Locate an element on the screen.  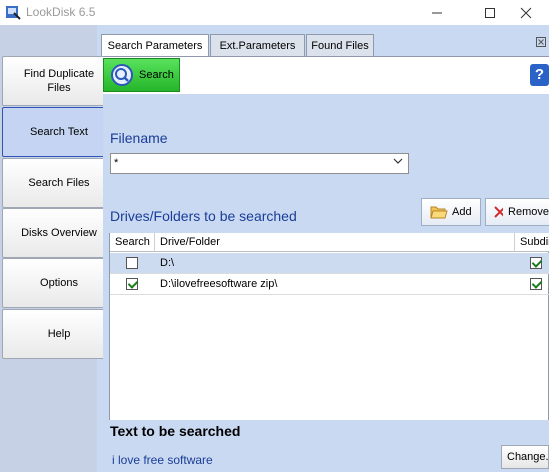
tab-ext-parameters: Ext.Parameters is located at coordinates (257, 45).